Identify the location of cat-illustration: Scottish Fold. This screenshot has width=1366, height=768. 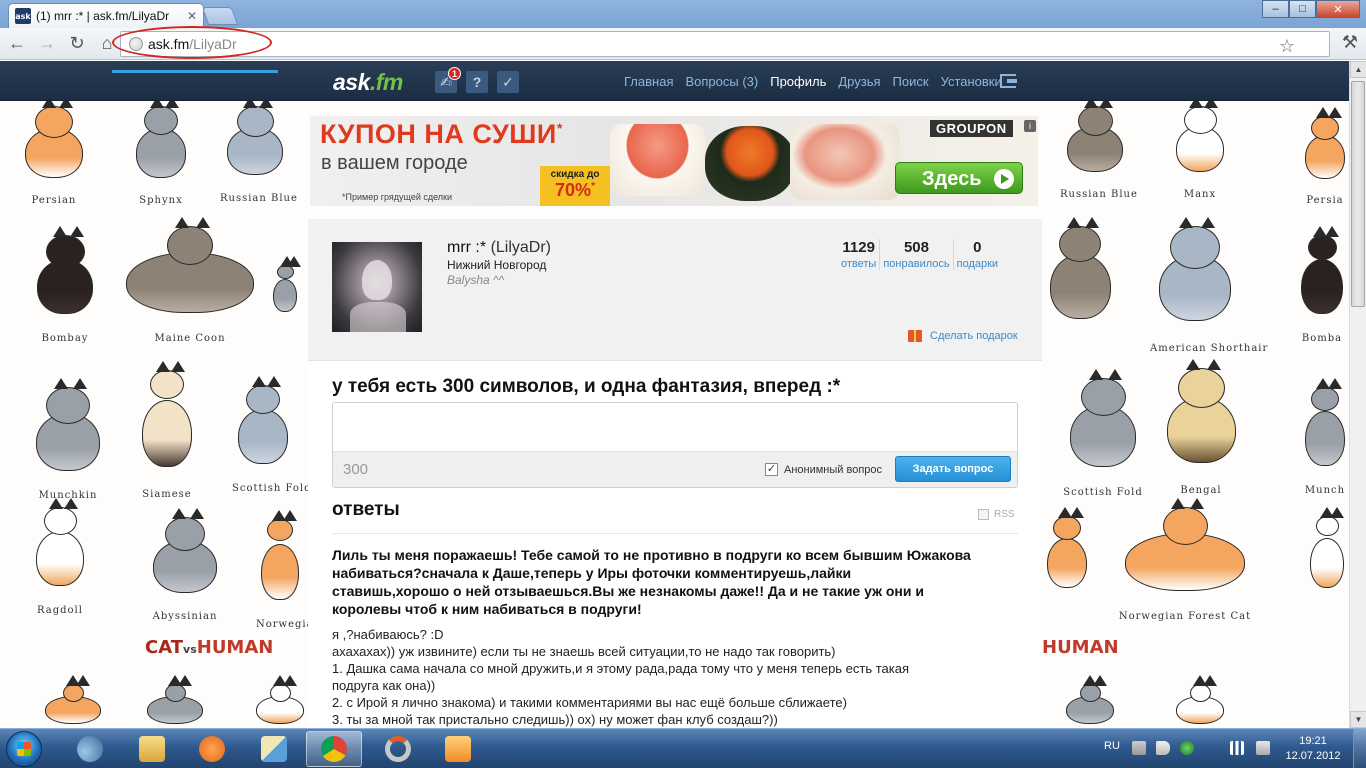
(271, 435).